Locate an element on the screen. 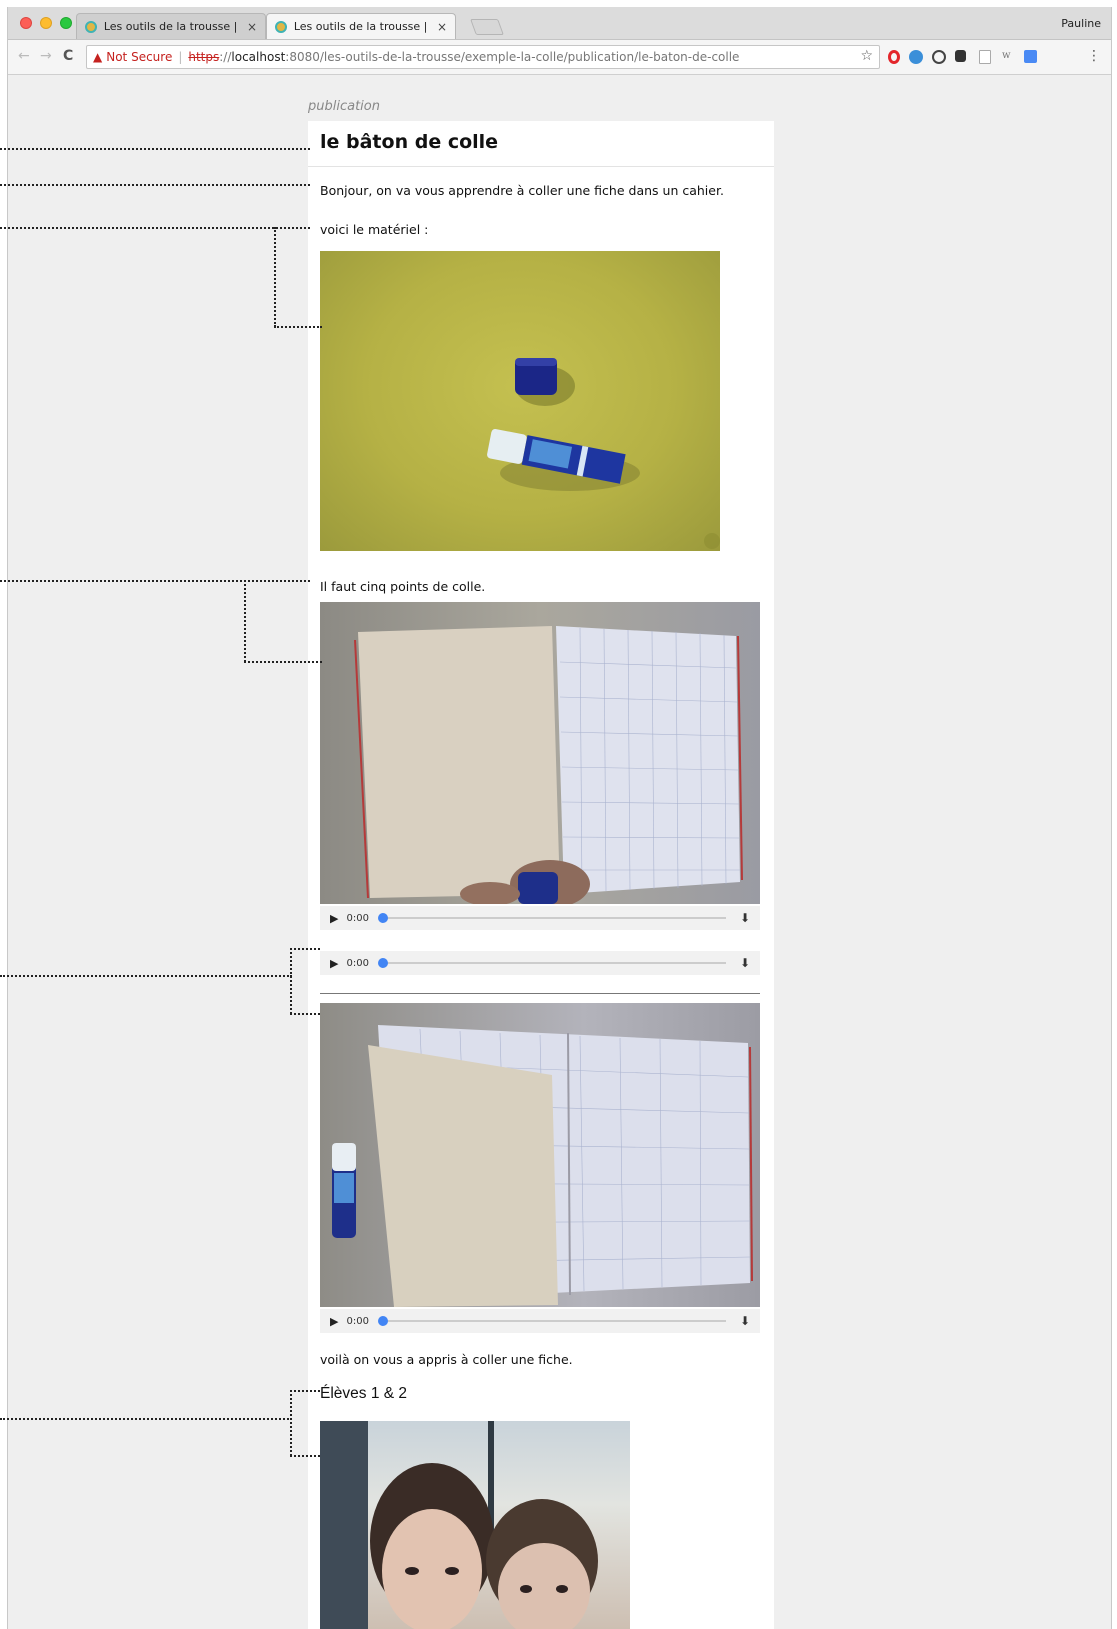  page-ext-icon is located at coordinates (985, 57).